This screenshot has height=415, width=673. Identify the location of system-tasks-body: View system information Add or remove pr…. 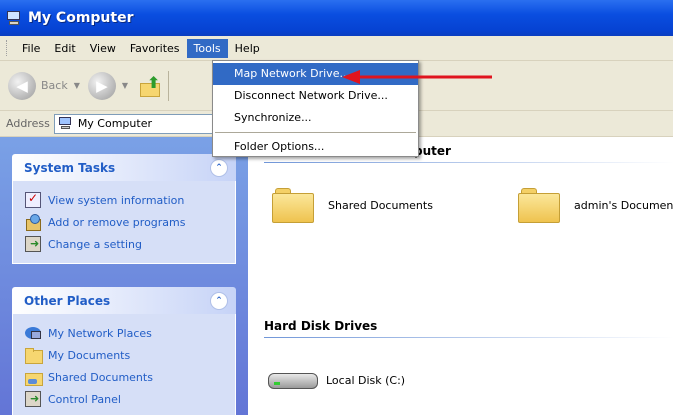
(124, 222).